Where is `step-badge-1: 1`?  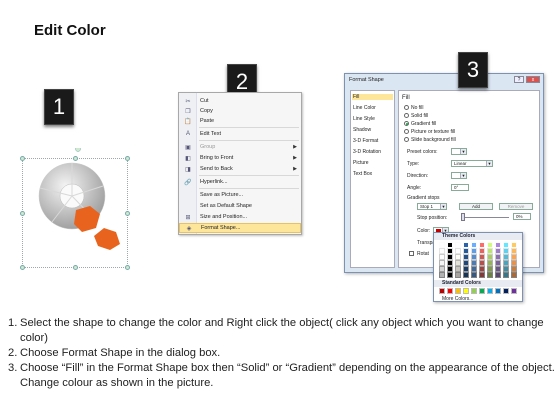
step-badge-1: 1 is located at coordinates (59, 107).